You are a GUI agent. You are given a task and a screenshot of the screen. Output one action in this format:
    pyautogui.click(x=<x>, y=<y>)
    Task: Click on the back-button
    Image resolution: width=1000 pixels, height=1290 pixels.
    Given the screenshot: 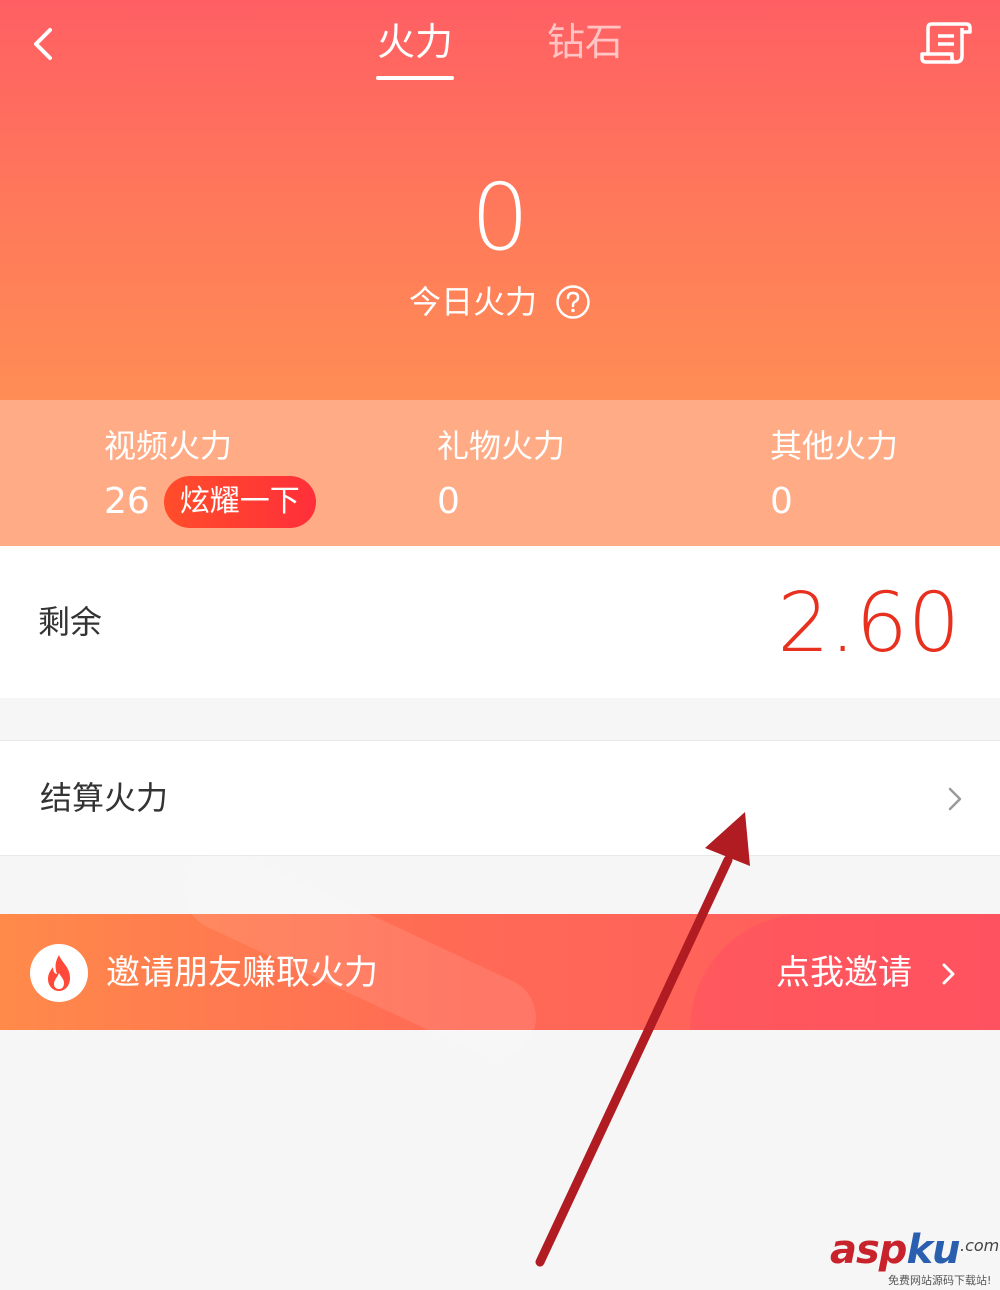 What is the action you would take?
    pyautogui.click(x=44, y=44)
    